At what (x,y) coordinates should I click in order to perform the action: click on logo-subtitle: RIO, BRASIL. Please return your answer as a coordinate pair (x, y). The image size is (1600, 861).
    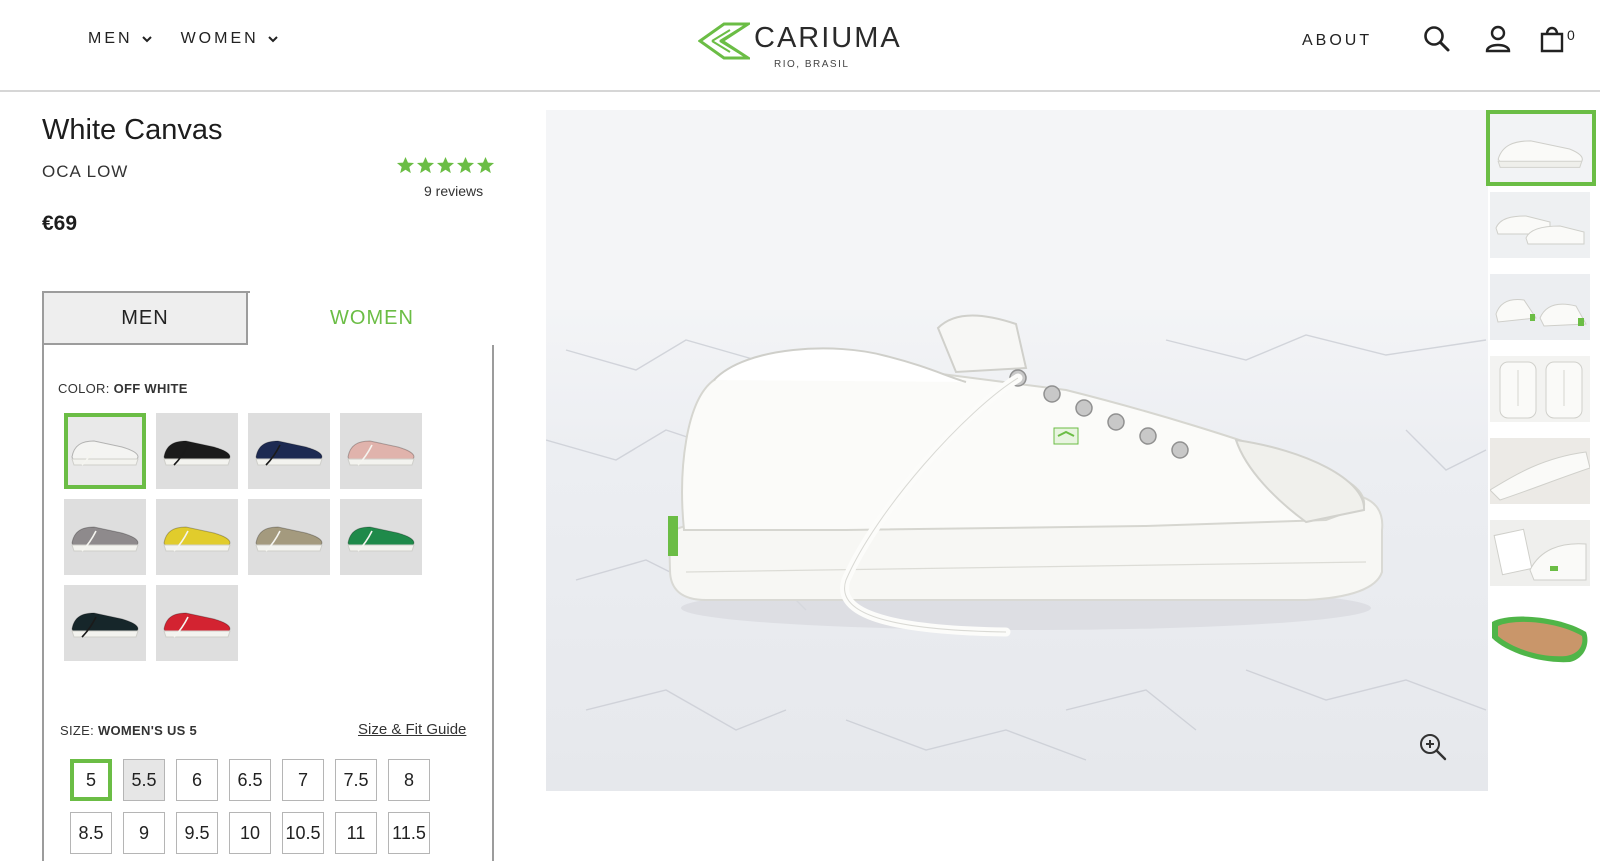
    Looking at the image, I should click on (812, 64).